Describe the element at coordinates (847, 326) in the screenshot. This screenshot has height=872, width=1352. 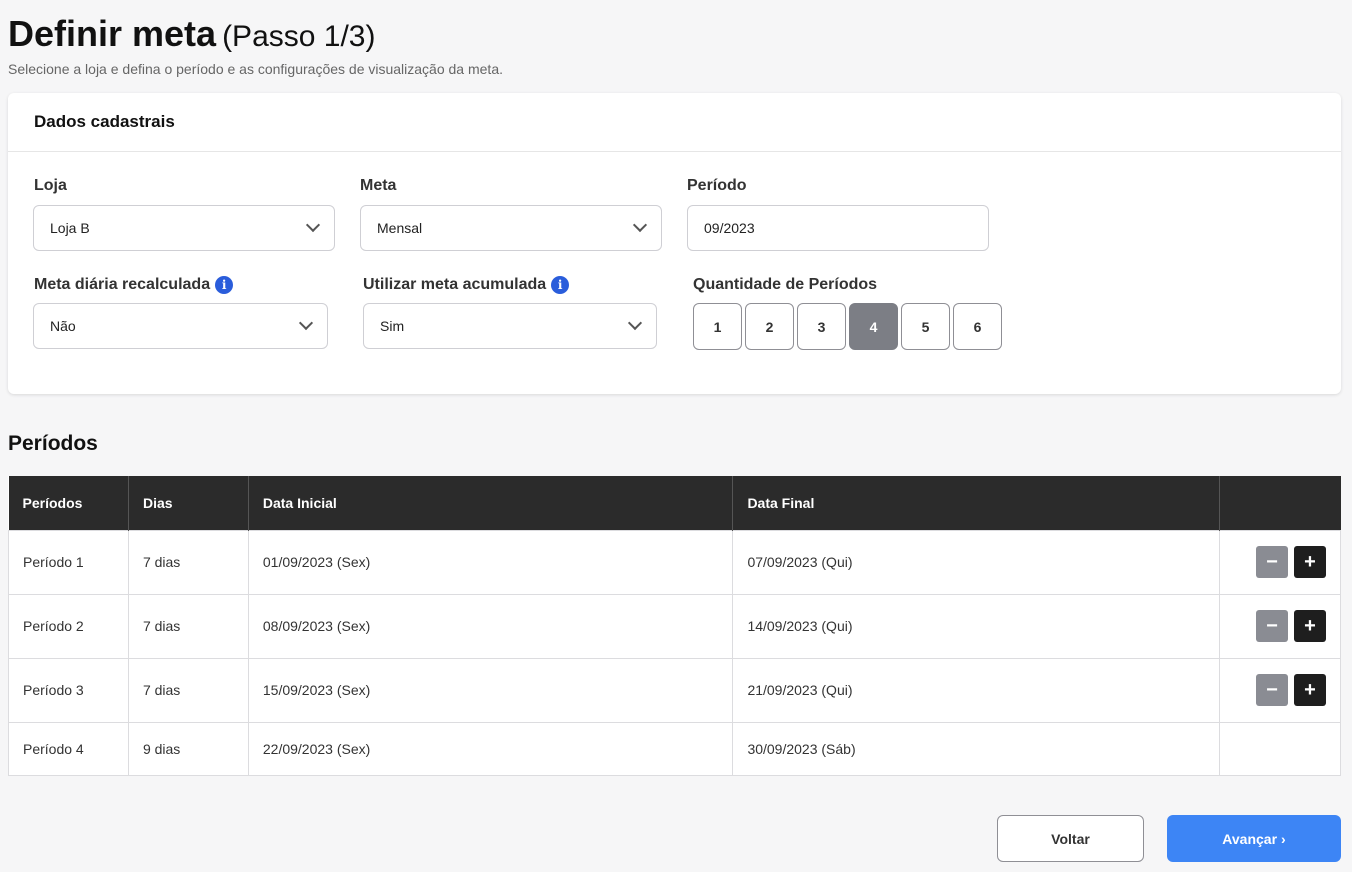
I see `quantidade-group: 1 2 3 4 5 6` at that location.